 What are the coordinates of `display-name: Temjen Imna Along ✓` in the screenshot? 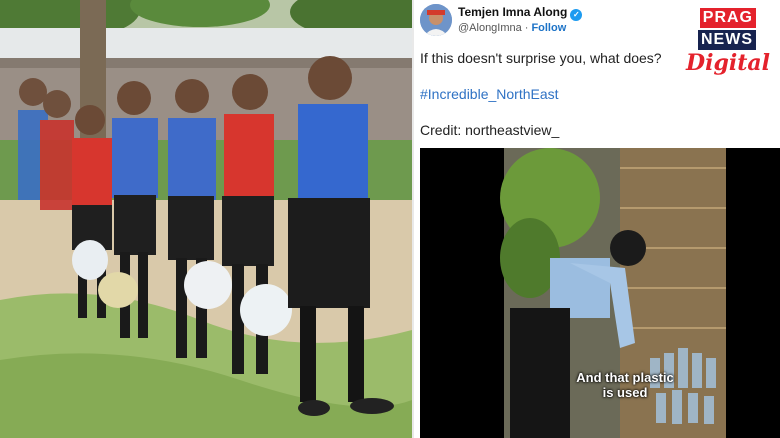 It's located at (520, 13).